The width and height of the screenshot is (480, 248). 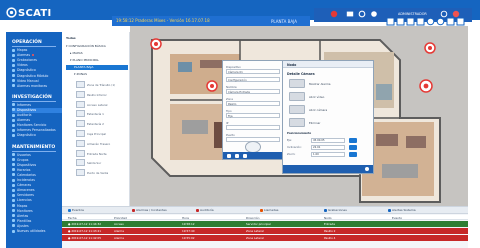 I want to click on sidebar-item: Diagnóstico, so click(x=37, y=135).